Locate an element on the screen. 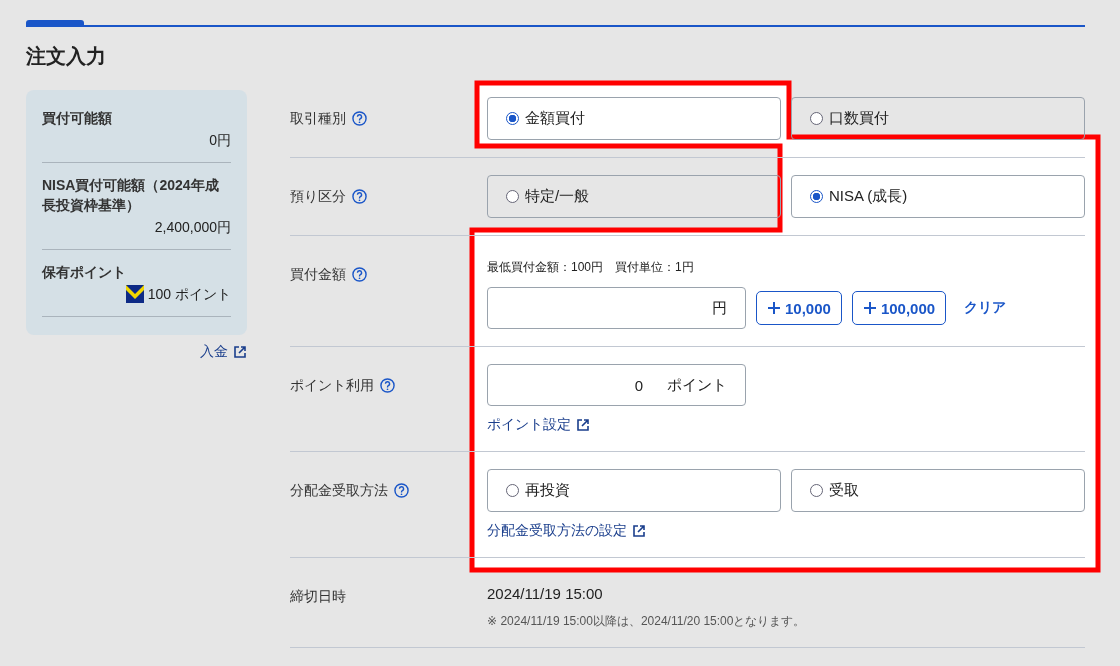 The height and width of the screenshot is (666, 1120). radio-option: 再投資 is located at coordinates (634, 490).